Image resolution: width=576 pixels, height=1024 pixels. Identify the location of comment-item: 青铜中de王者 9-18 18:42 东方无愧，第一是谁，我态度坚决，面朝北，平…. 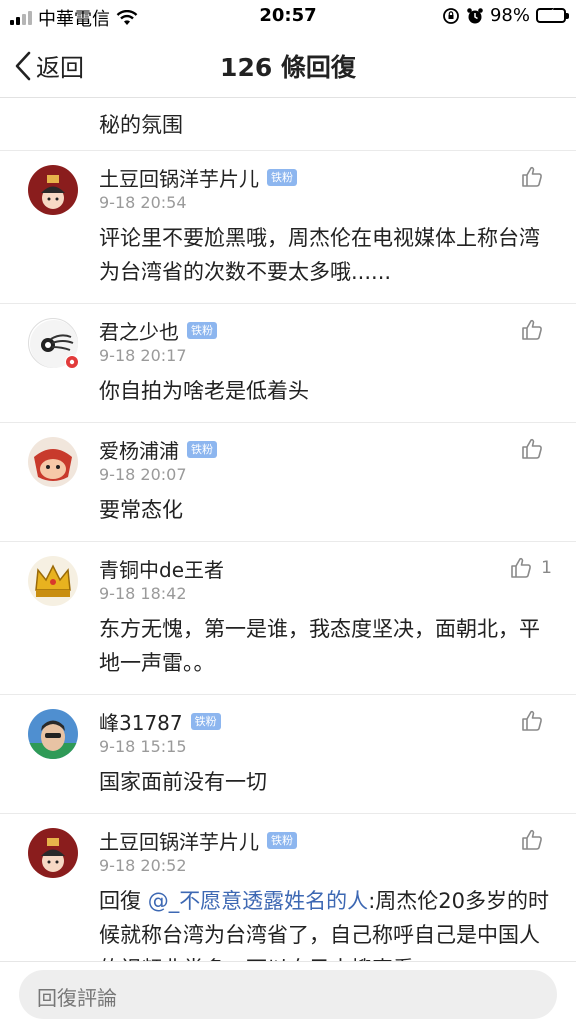
(288, 618).